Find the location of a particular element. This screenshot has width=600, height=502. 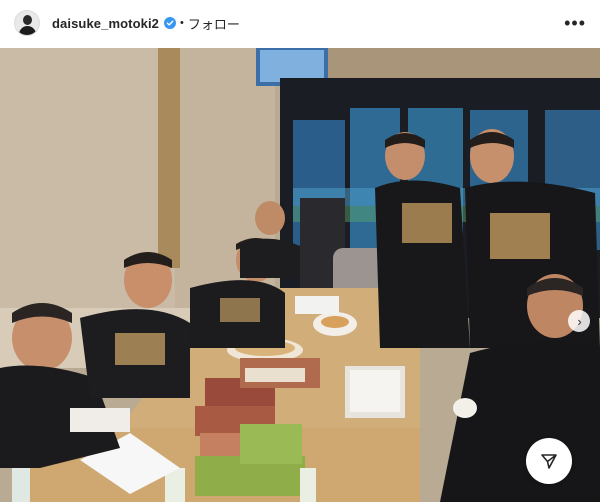

chevron-right-icon: › is located at coordinates (579, 321).